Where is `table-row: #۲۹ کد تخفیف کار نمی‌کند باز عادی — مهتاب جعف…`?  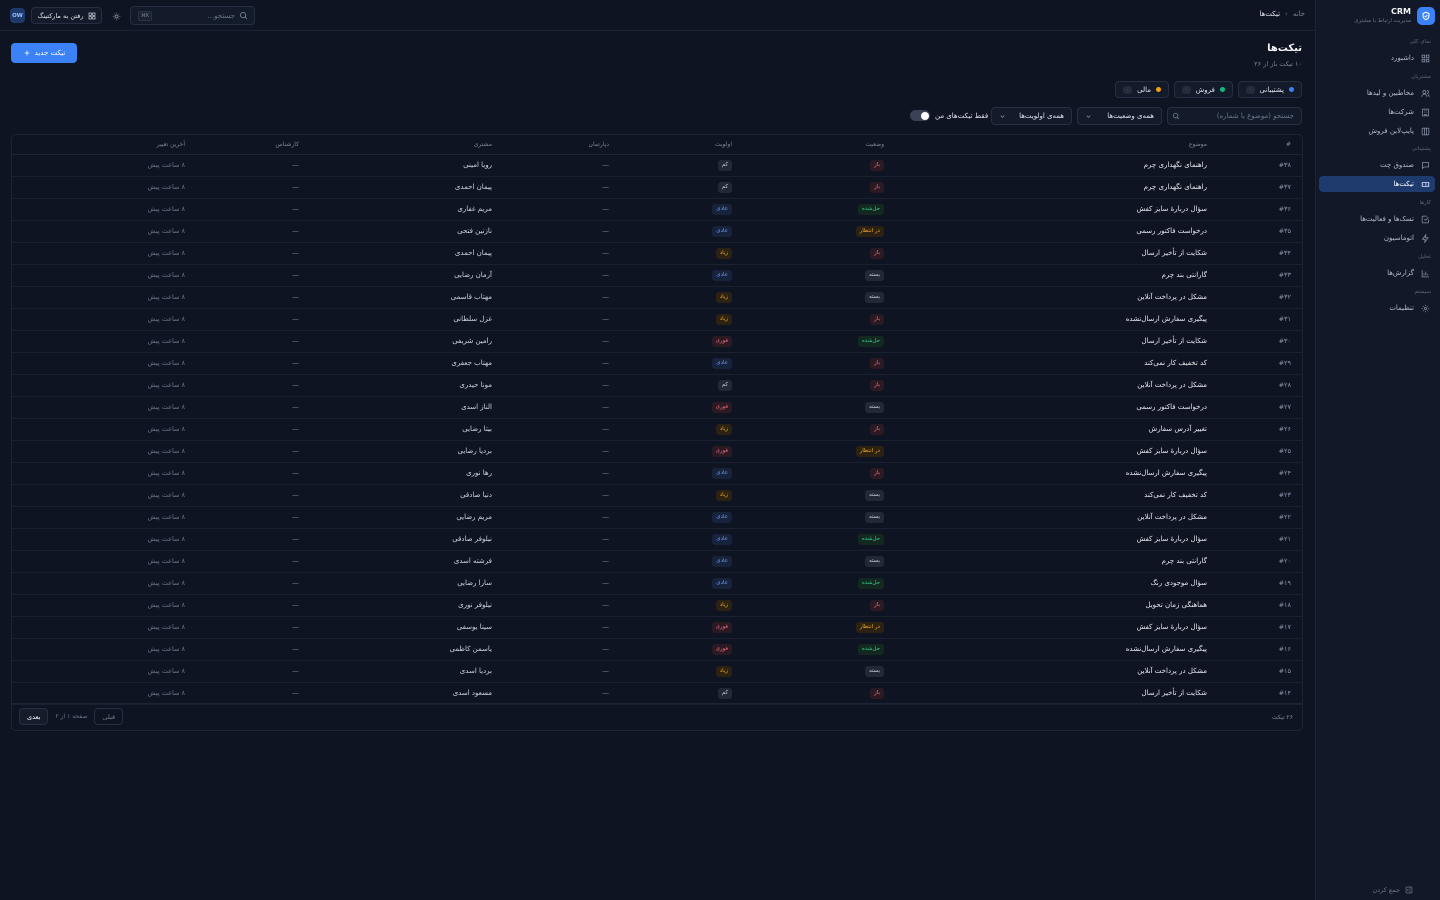
table-row: #۲۹ کد تخفیف کار نمی‌کند باز عادی — مهتاب جعف… is located at coordinates (657, 364).